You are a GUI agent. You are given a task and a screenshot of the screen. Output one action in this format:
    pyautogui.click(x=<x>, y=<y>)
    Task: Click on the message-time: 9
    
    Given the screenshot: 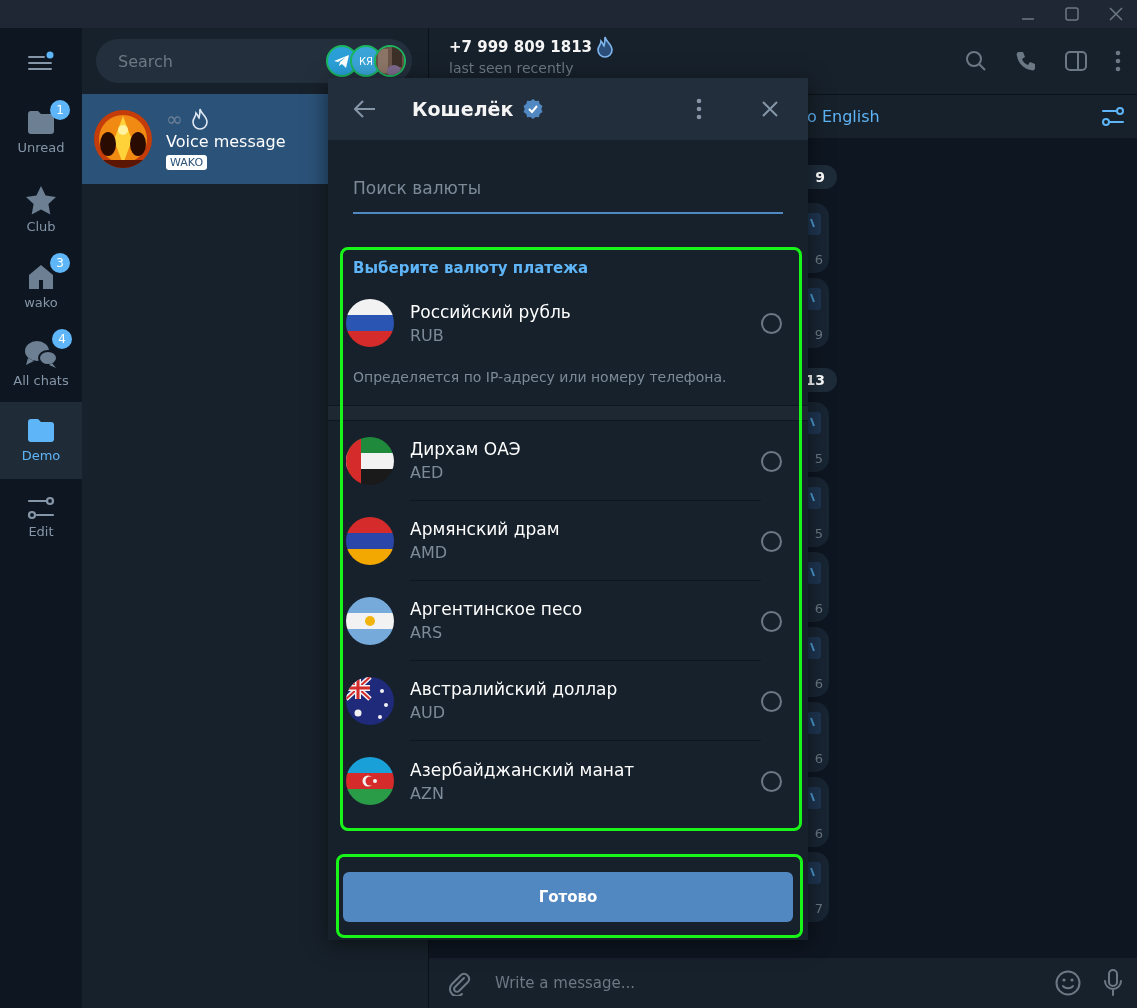 What is the action you would take?
    pyautogui.click(x=818, y=334)
    